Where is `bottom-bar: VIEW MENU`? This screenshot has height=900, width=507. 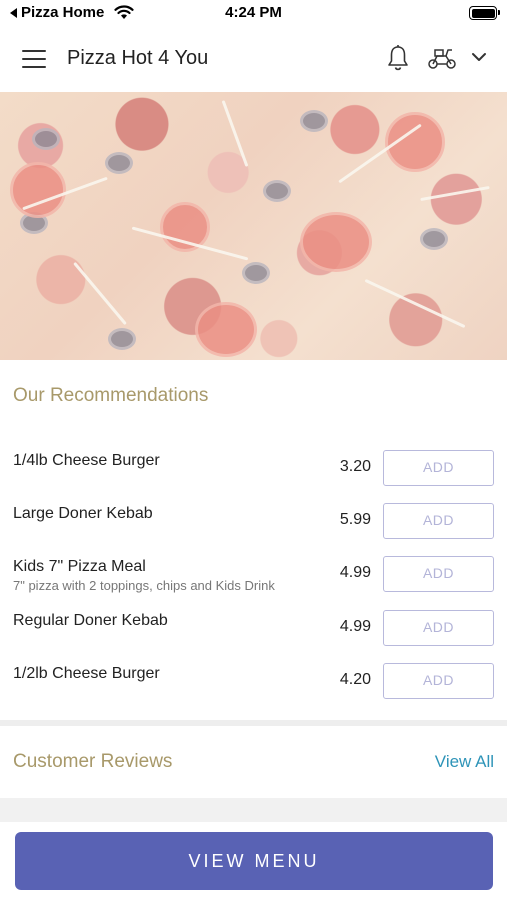
bottom-bar: VIEW MENU is located at coordinates (253, 861).